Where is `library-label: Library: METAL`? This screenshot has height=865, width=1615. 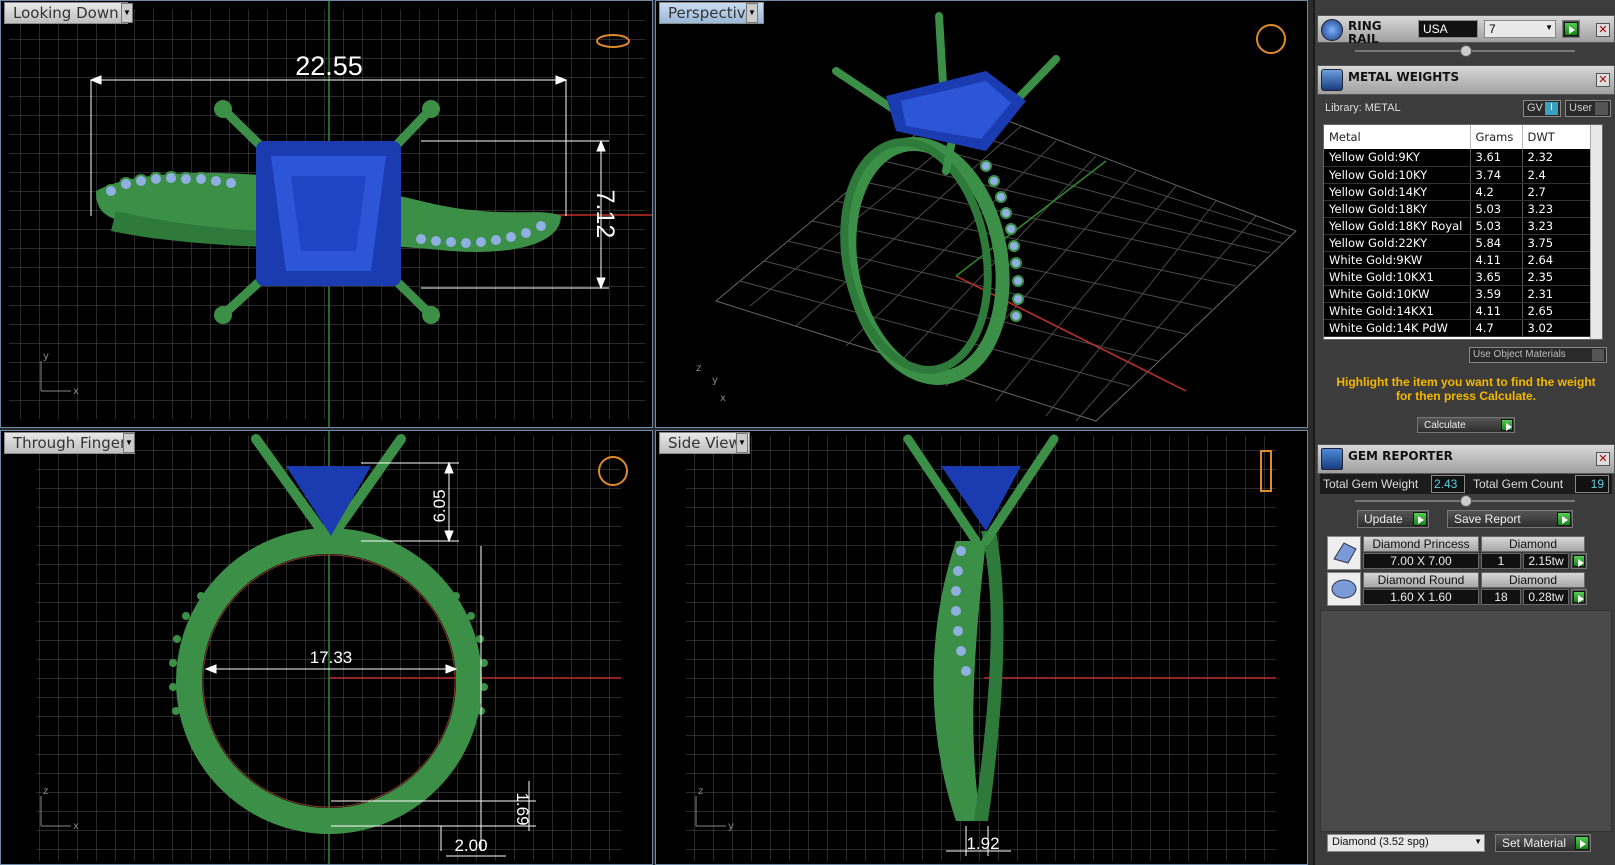
library-label: Library: METAL is located at coordinates (1363, 108).